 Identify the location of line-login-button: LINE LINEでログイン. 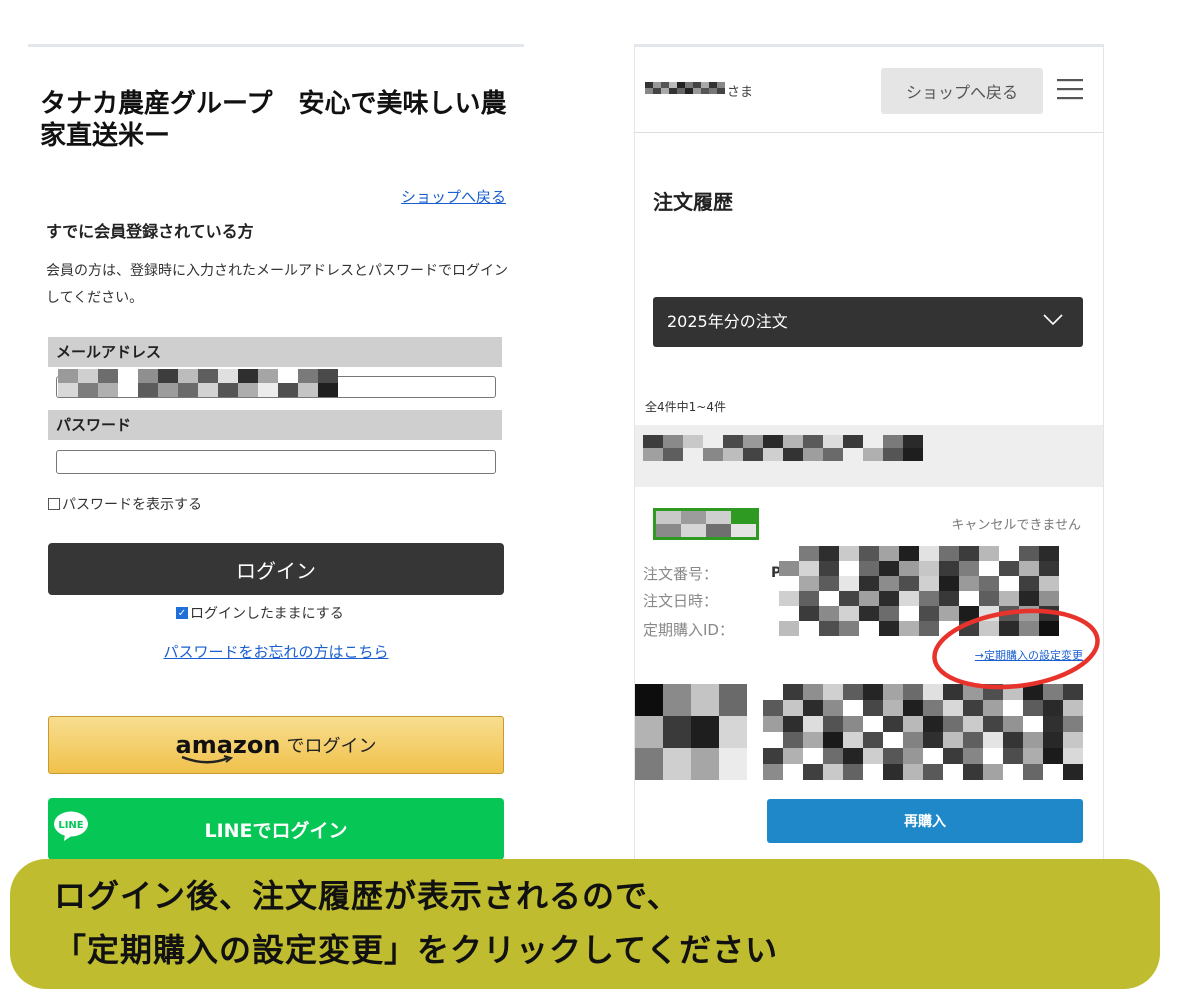
(276, 829).